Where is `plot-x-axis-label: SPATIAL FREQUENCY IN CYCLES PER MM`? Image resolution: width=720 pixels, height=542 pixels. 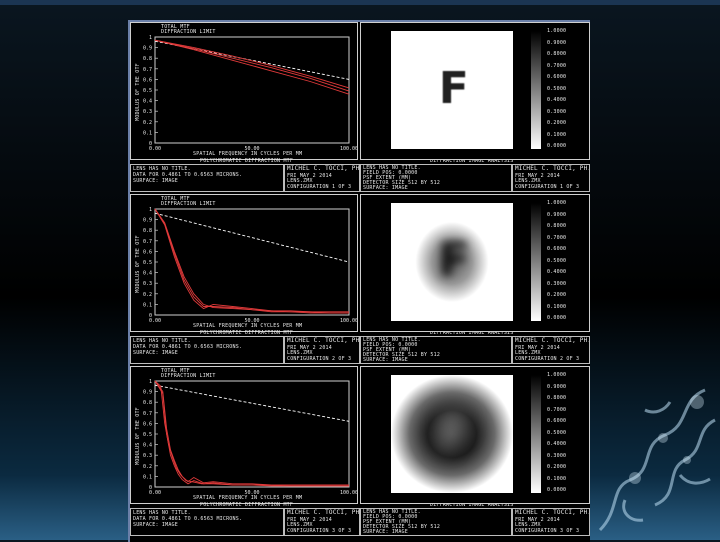 plot-x-axis-label: SPATIAL FREQUENCY IN CYCLES PER MM is located at coordinates (248, 326).